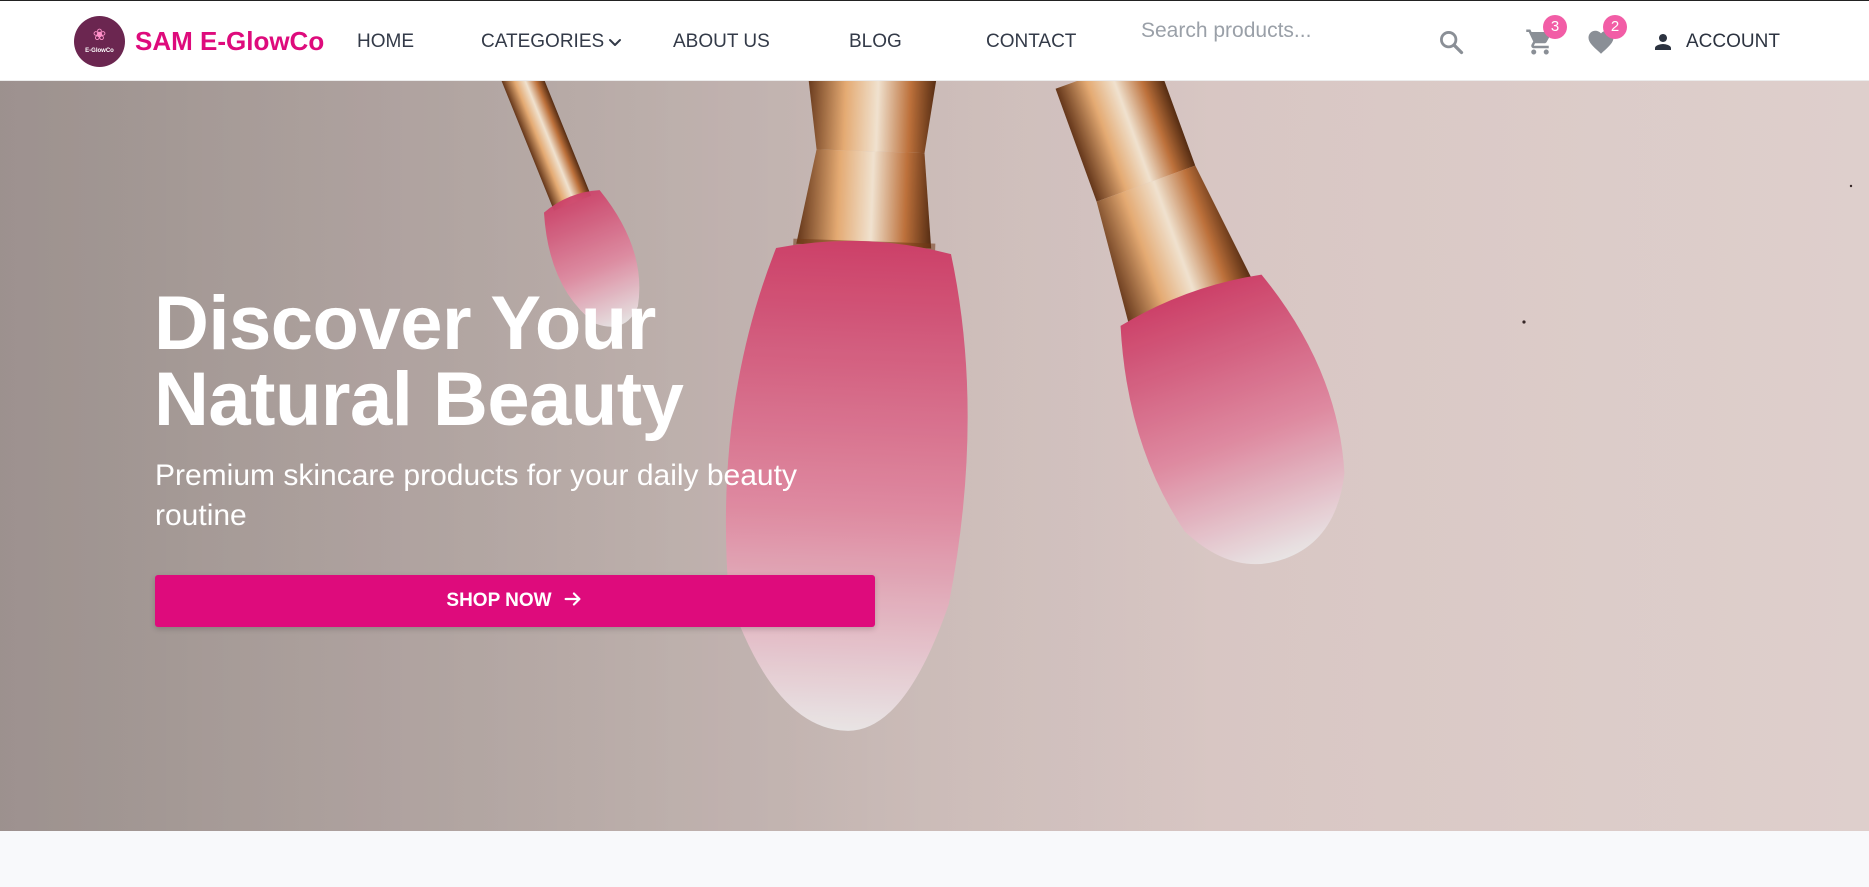  Describe the element at coordinates (419, 399) in the screenshot. I see `hero-title-line-2: Natural Beauty` at that location.